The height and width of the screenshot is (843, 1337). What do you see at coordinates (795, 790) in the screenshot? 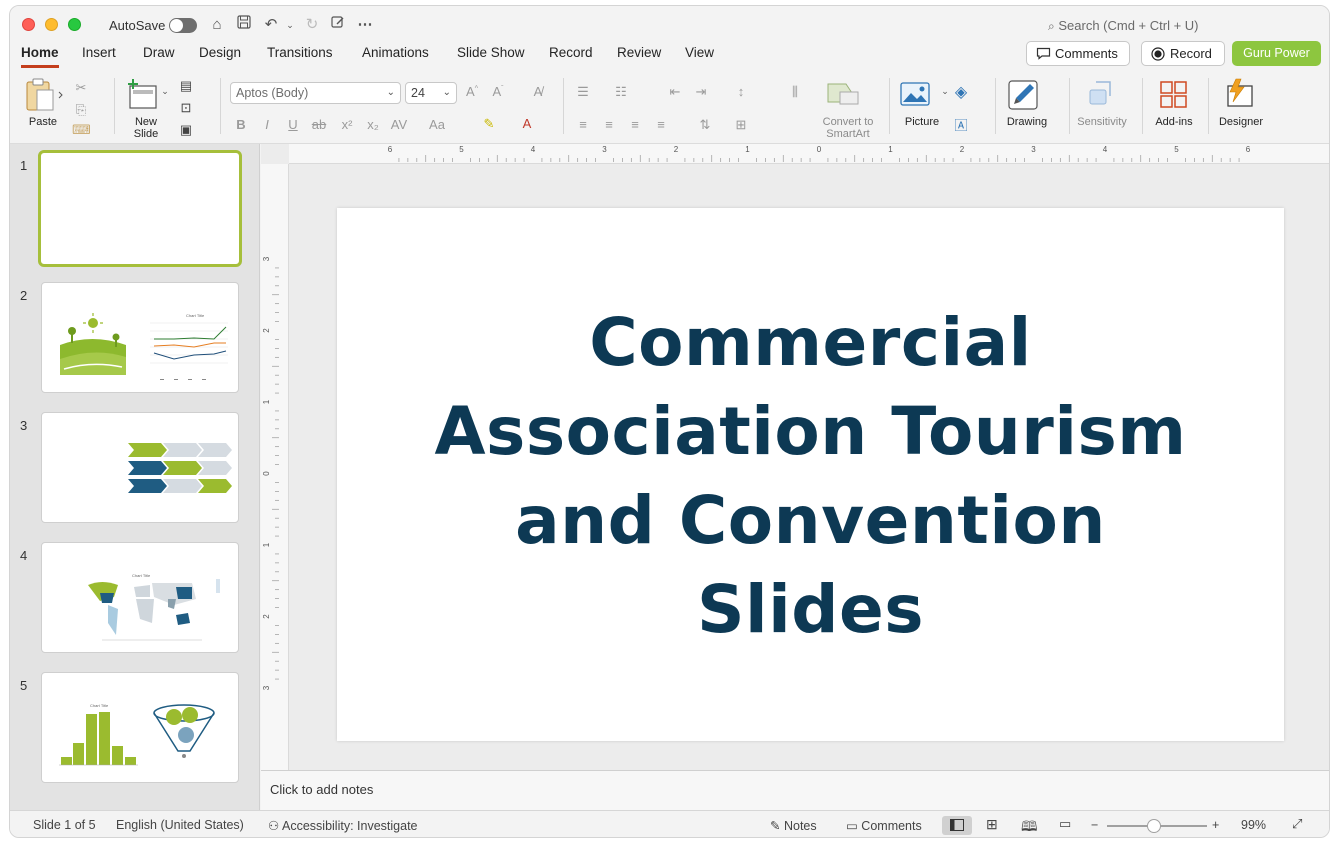
I see `notes-pane: Click to add notes` at bounding box center [795, 790].